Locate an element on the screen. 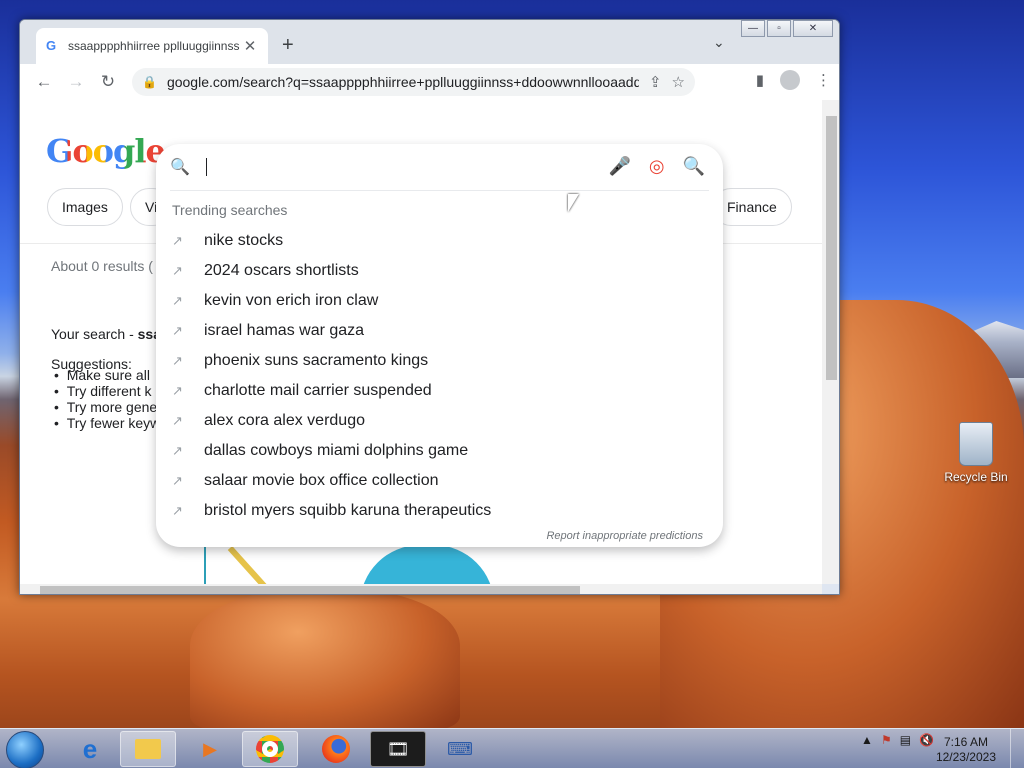 The height and width of the screenshot is (768, 1024). tab-close-icon: ✕ is located at coordinates (250, 46).